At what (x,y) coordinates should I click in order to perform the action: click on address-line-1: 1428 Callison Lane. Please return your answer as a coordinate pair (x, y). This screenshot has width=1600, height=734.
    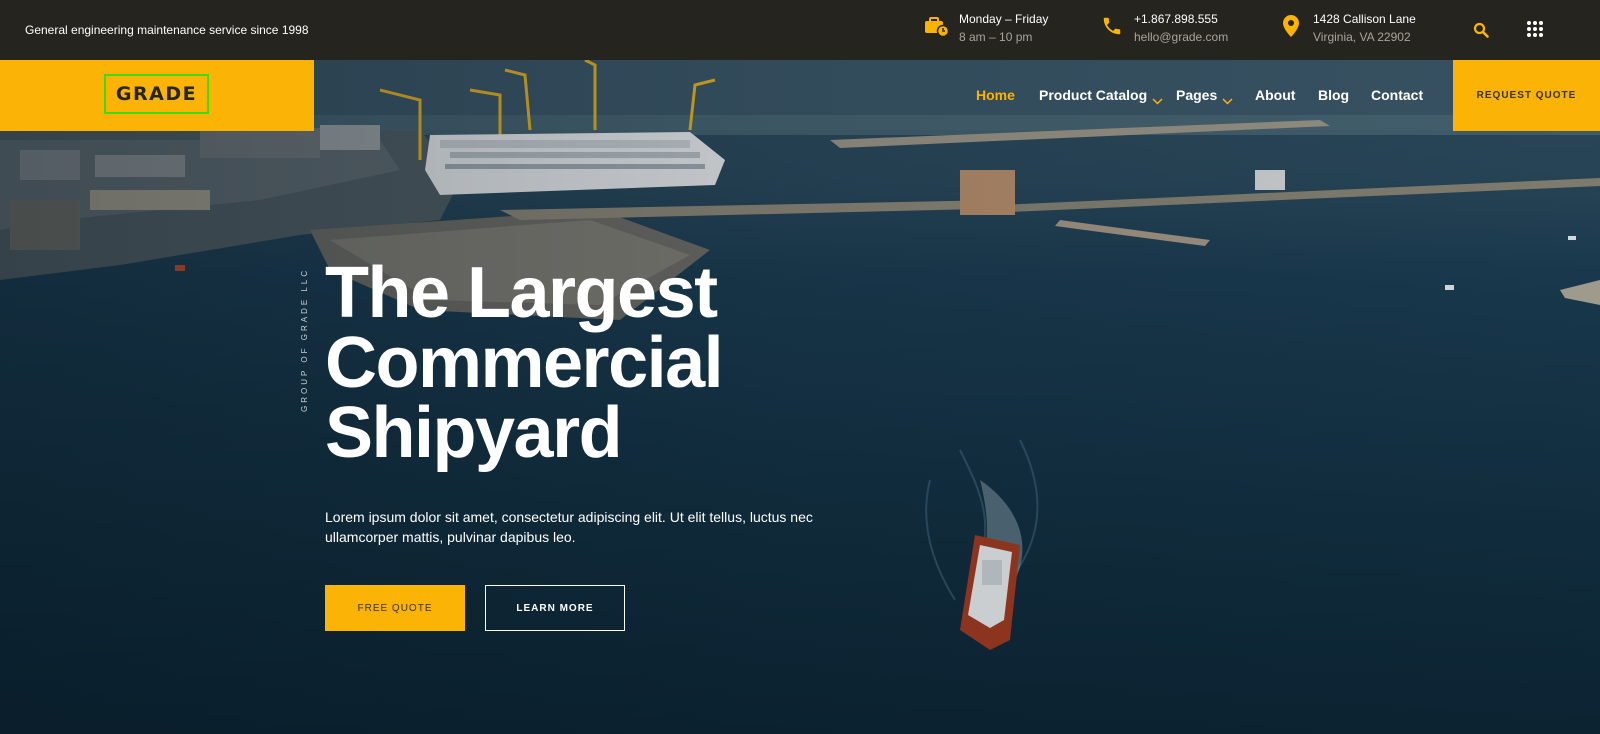
    Looking at the image, I should click on (1364, 19).